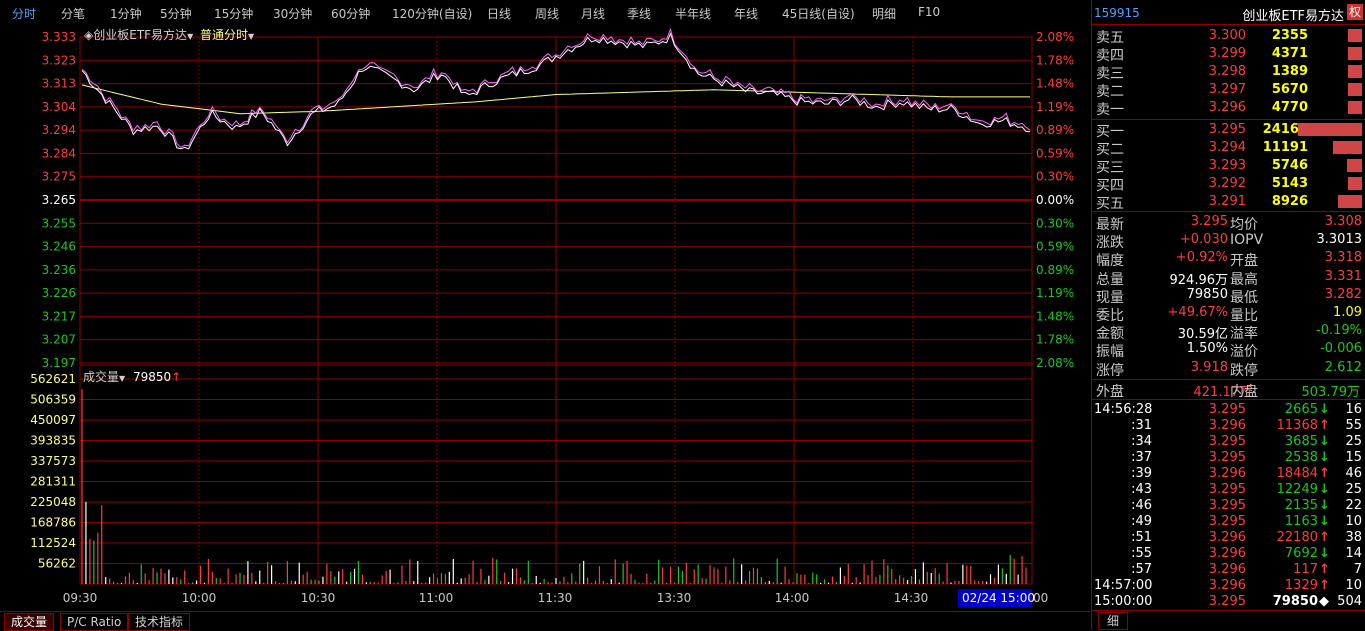 This screenshot has height=631, width=1365. What do you see at coordinates (1339, 240) in the screenshot?
I see `stat-value: 3.3013` at bounding box center [1339, 240].